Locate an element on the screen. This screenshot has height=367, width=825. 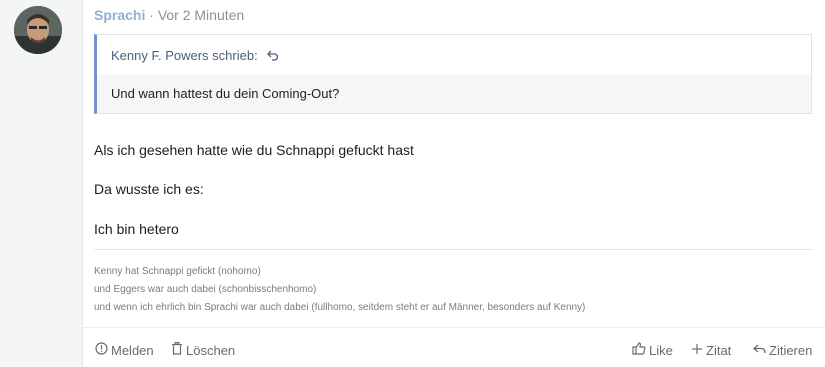
post-author: Sprachi is located at coordinates (119, 15).